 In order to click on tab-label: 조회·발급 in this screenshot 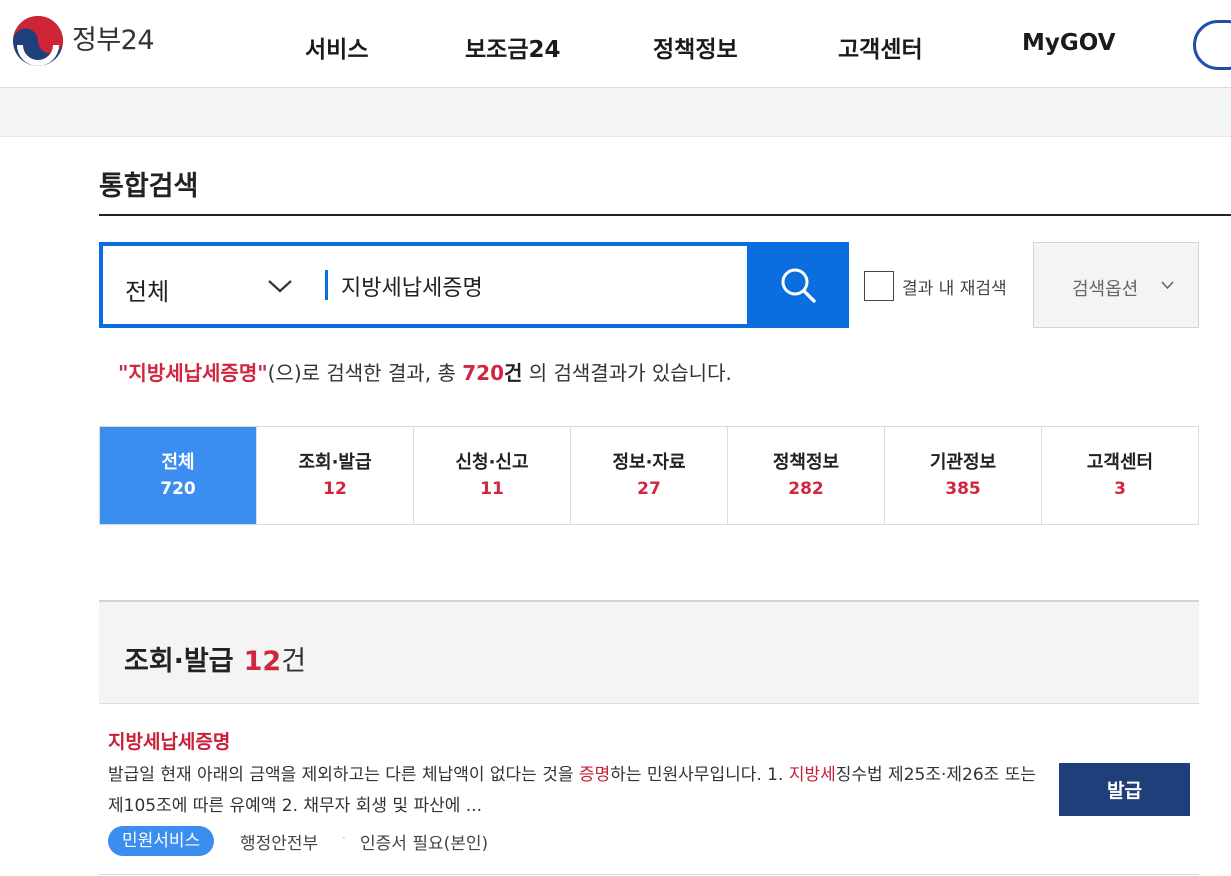, I will do `click(335, 462)`.